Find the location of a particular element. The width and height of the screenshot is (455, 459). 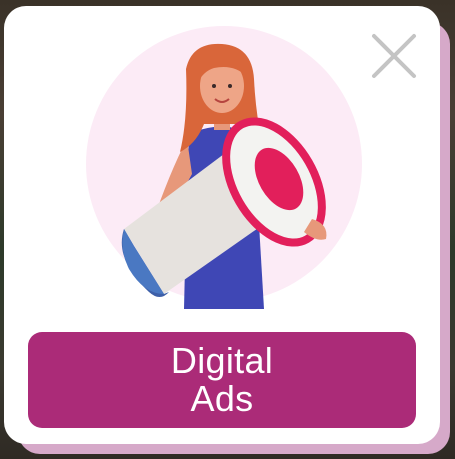

close-icon is located at coordinates (394, 56).